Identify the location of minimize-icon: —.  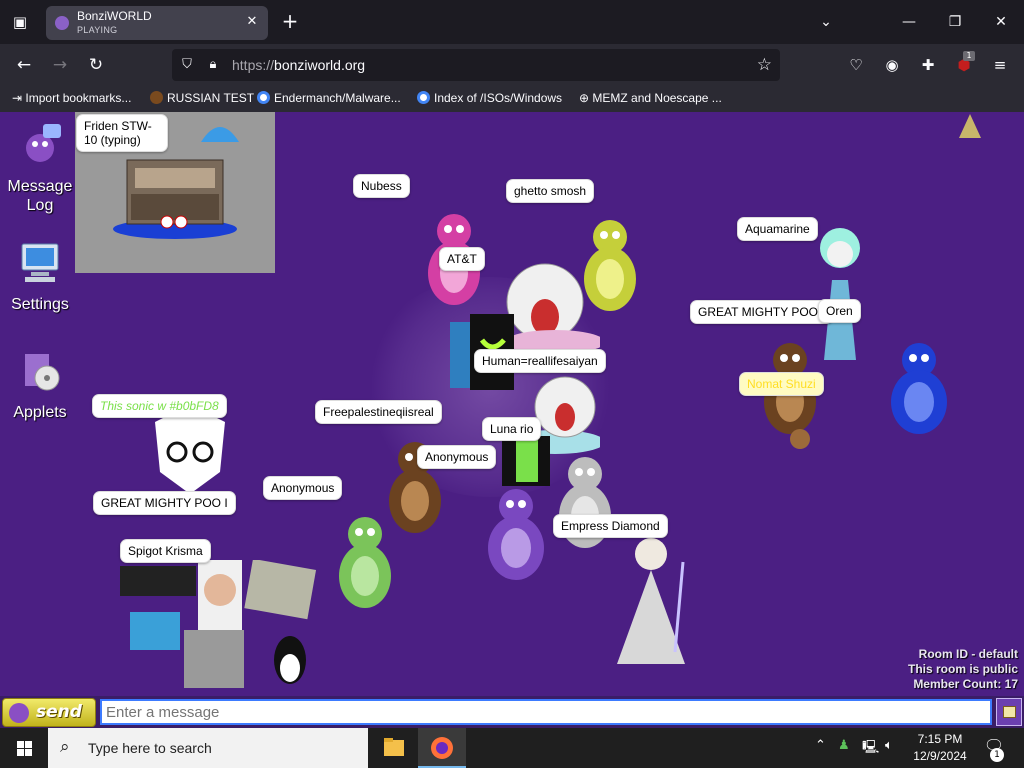
(909, 22).